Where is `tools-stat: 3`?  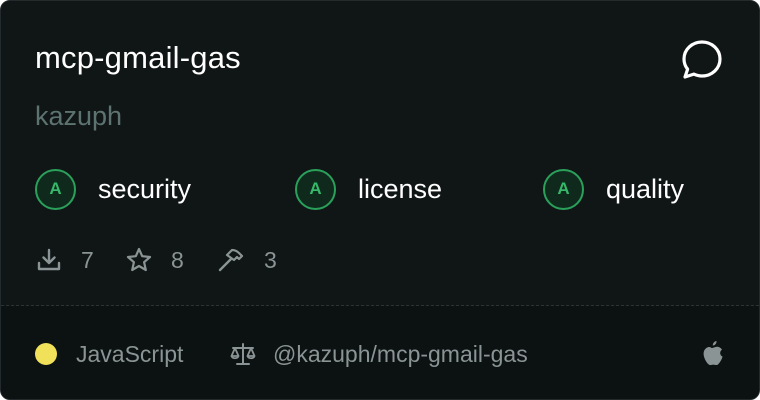
tools-stat: 3 is located at coordinates (246, 260).